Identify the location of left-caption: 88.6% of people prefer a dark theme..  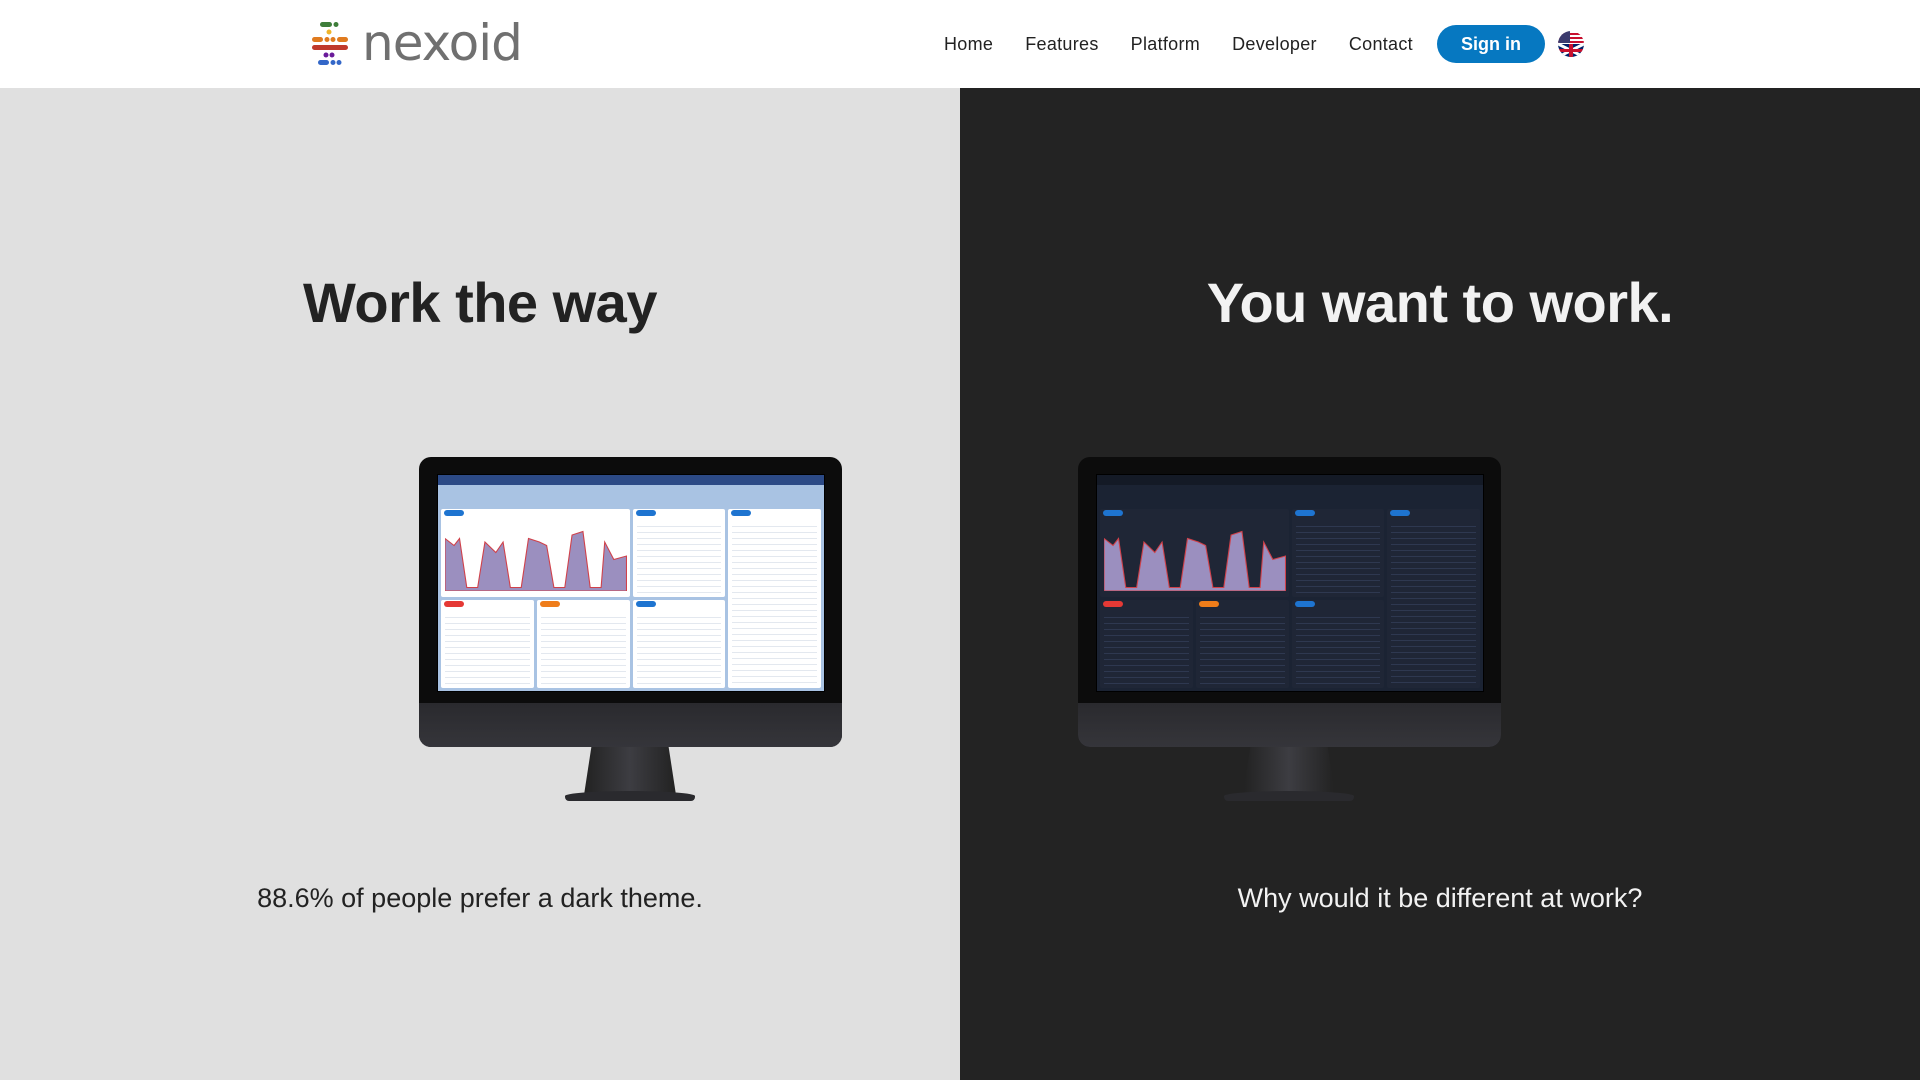
(480, 898).